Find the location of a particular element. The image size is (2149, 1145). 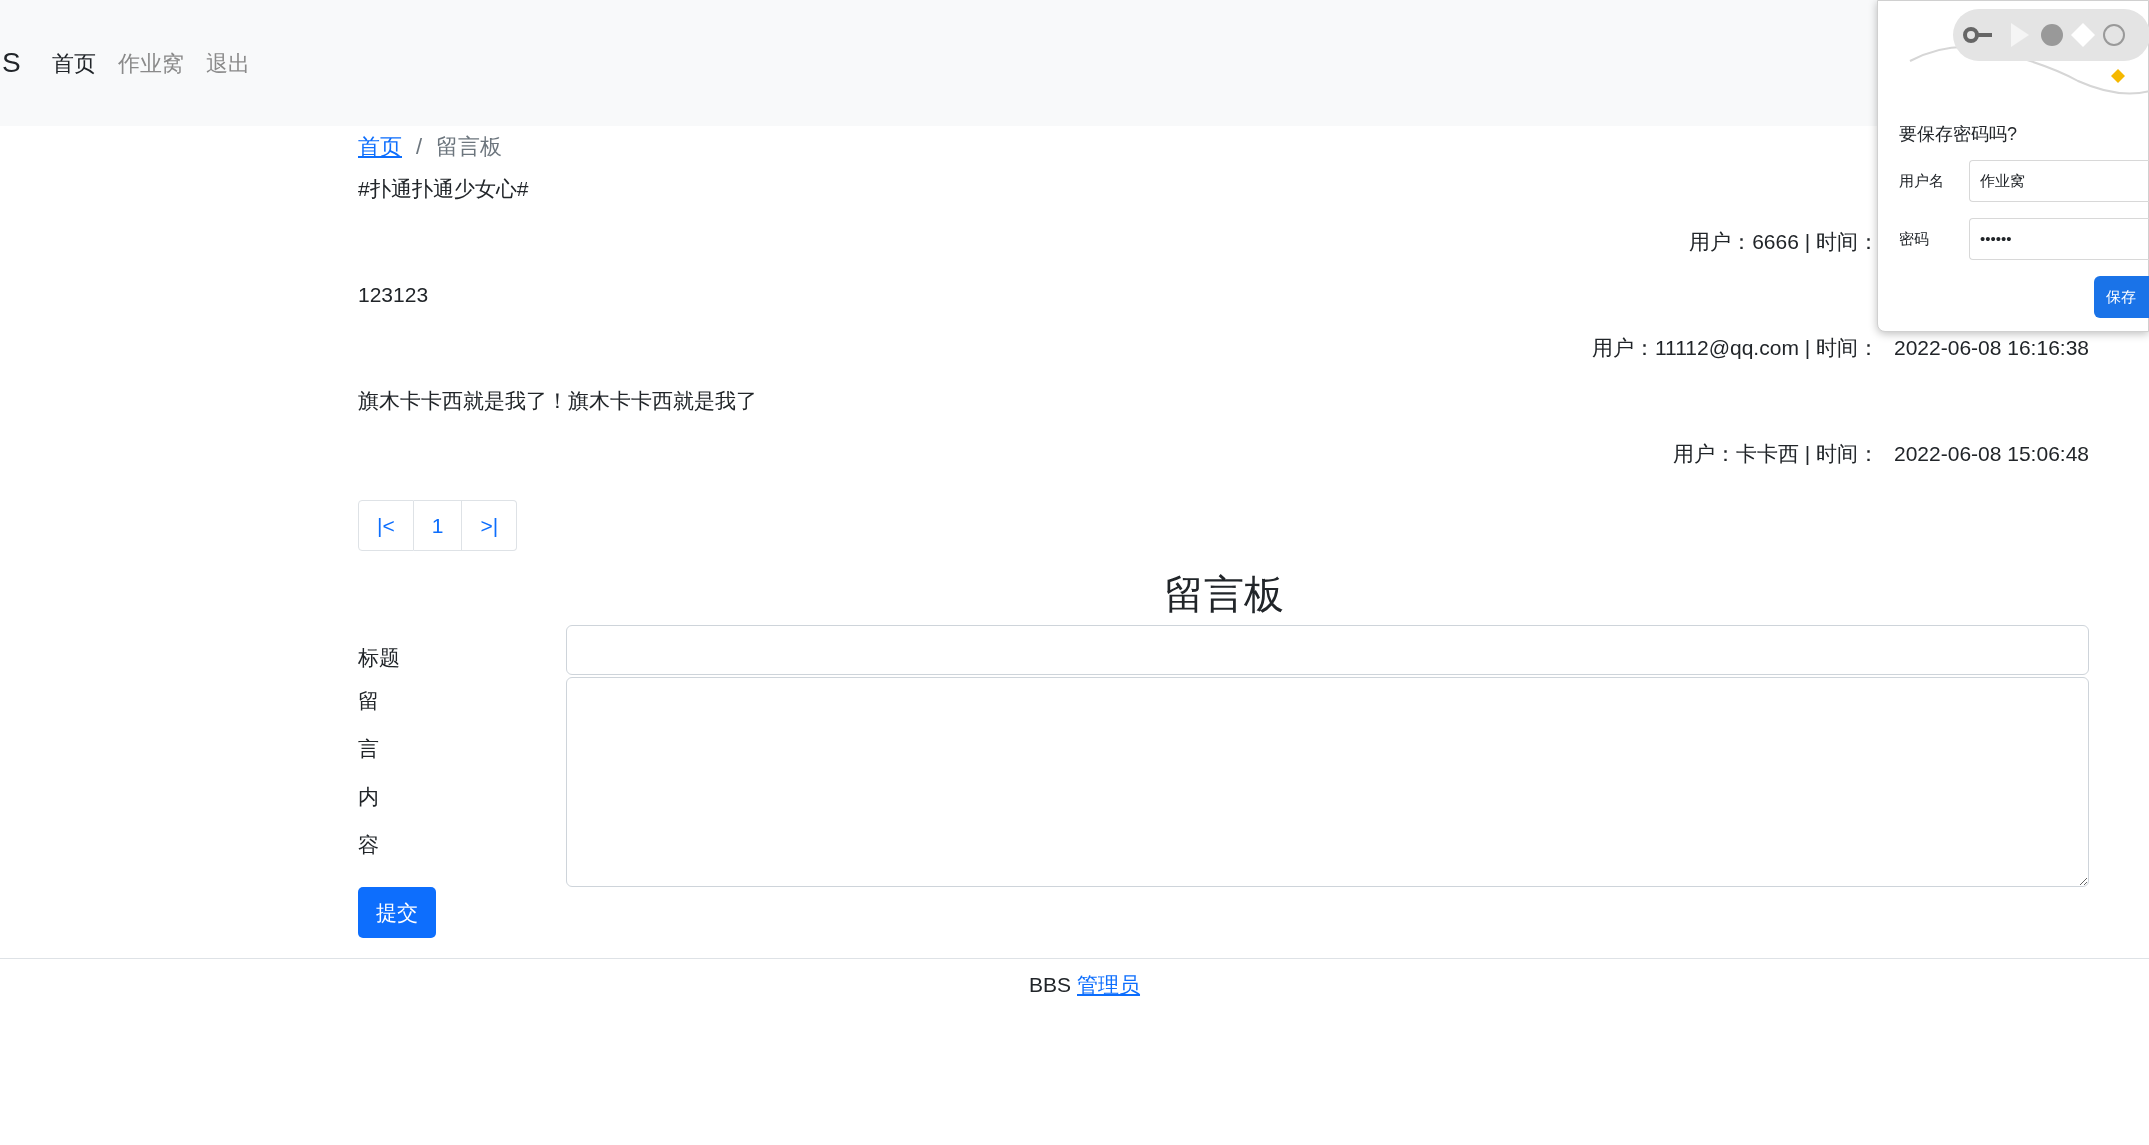

page-button: 1 is located at coordinates (438, 525).